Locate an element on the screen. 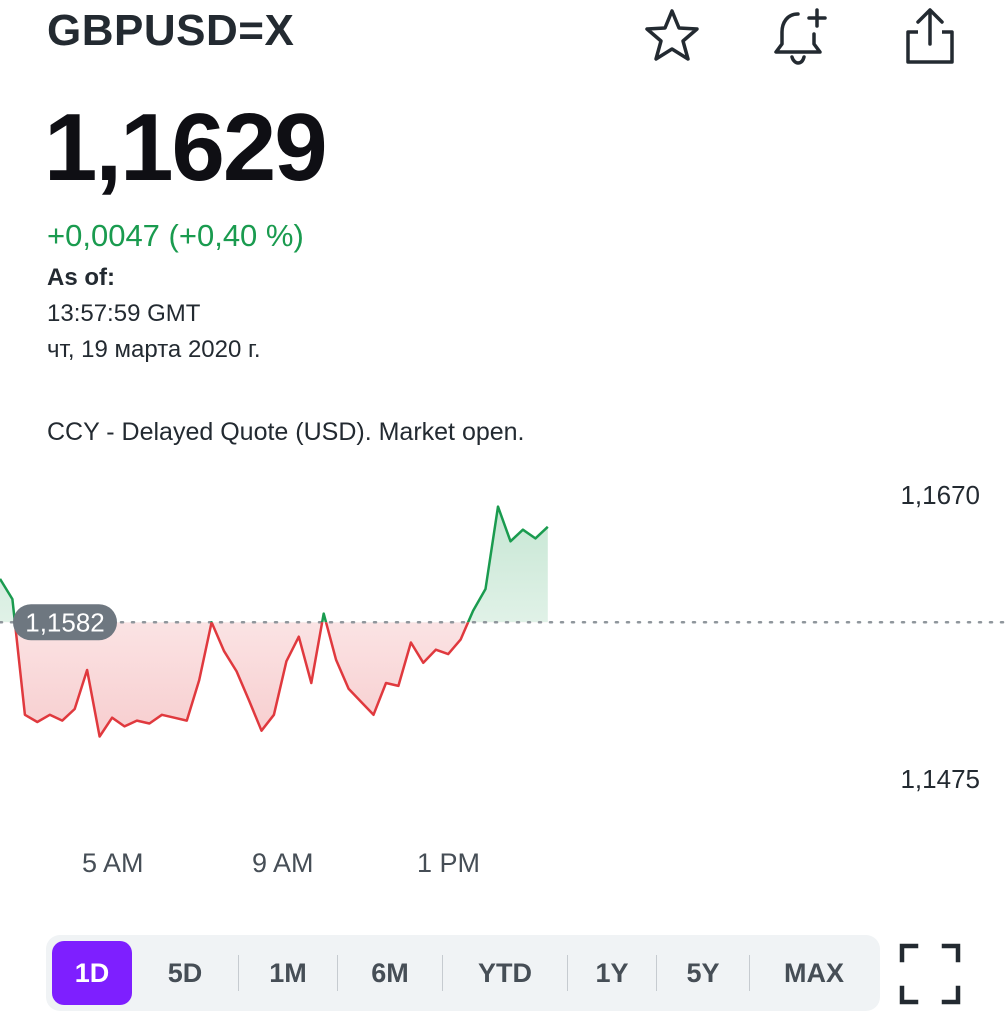 Image resolution: width=1008 pixels, height=1024 pixels. range-5y-button: 5Y is located at coordinates (703, 973).